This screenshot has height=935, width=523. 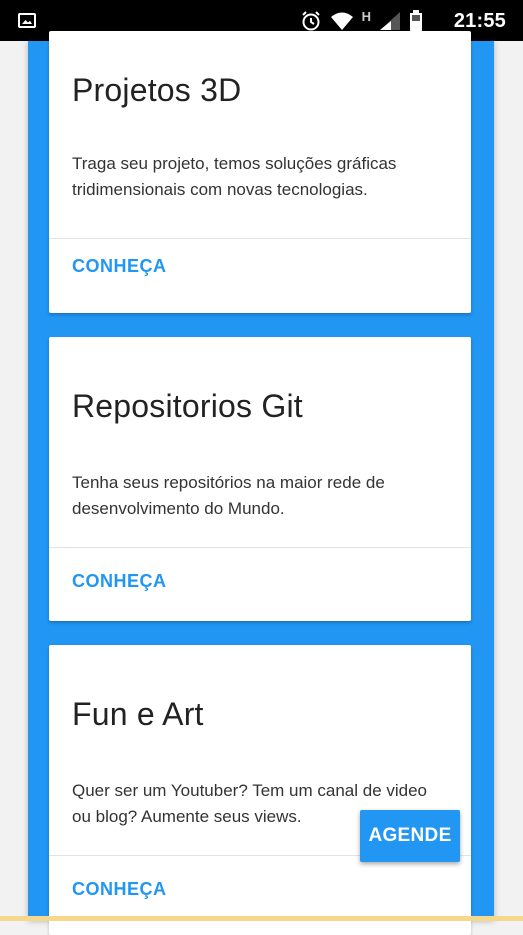 What do you see at coordinates (416, 21) in the screenshot?
I see `battery-icon` at bounding box center [416, 21].